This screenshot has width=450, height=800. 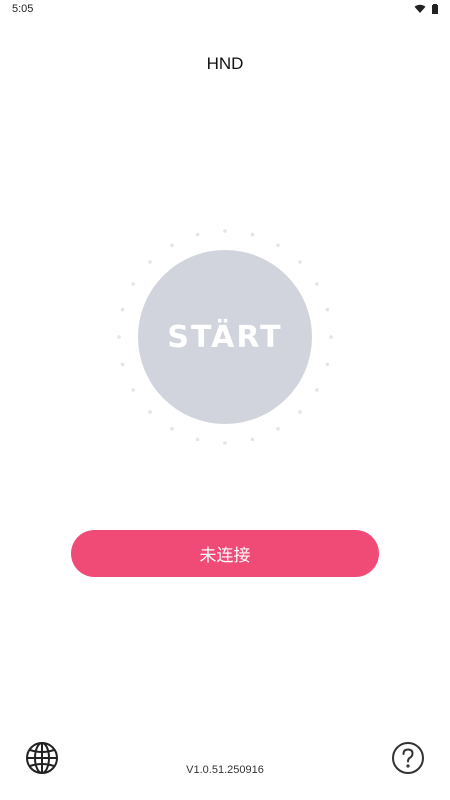 What do you see at coordinates (225, 770) in the screenshot?
I see `version-text: V1.0.51.250916` at bounding box center [225, 770].